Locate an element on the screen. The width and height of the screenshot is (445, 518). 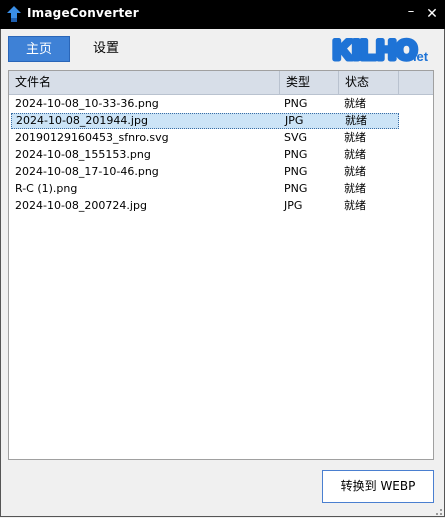
cell-filename: 2024-10-08_10-33-36.png is located at coordinates (87, 103).